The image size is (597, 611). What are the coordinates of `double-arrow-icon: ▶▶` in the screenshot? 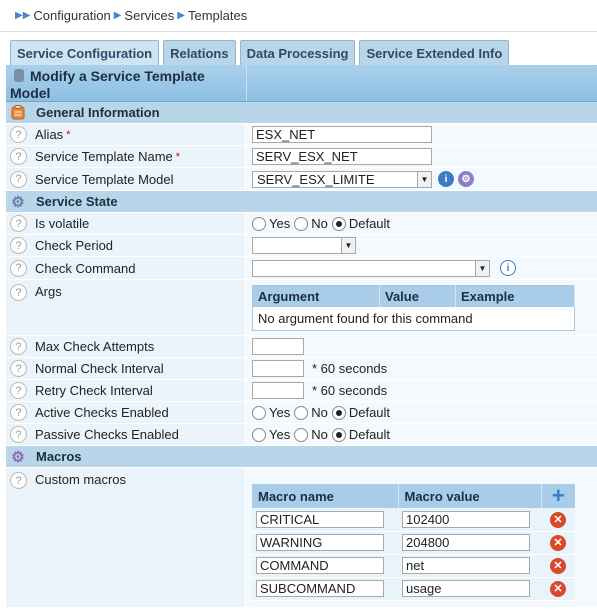 It's located at (23, 15).